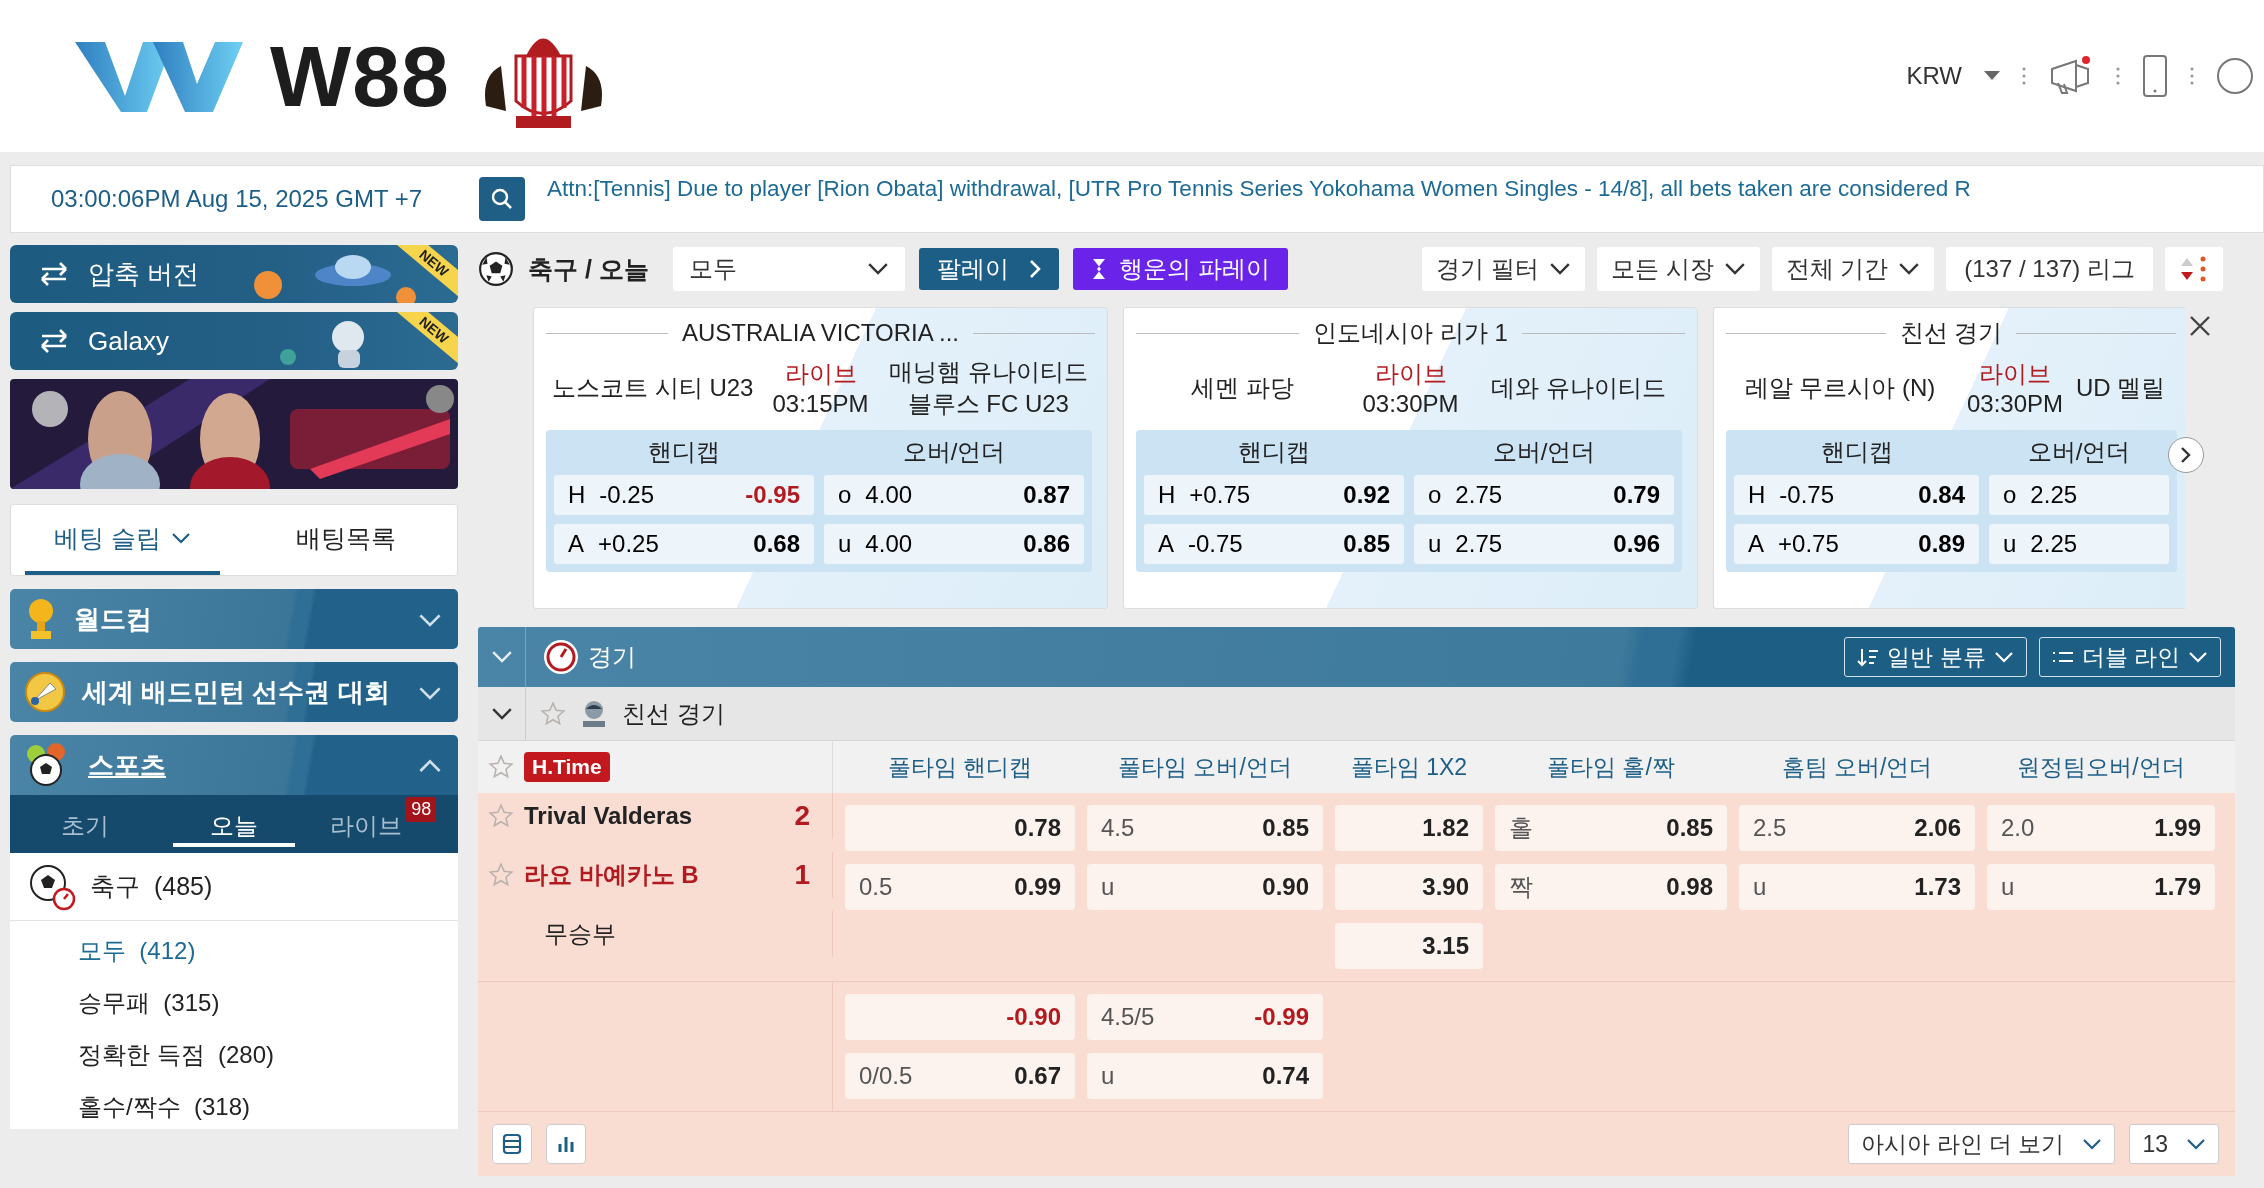 This screenshot has height=1188, width=2264. Describe the element at coordinates (2101, 767) in the screenshot. I see `column-header: 원정팀오버/언더` at that location.